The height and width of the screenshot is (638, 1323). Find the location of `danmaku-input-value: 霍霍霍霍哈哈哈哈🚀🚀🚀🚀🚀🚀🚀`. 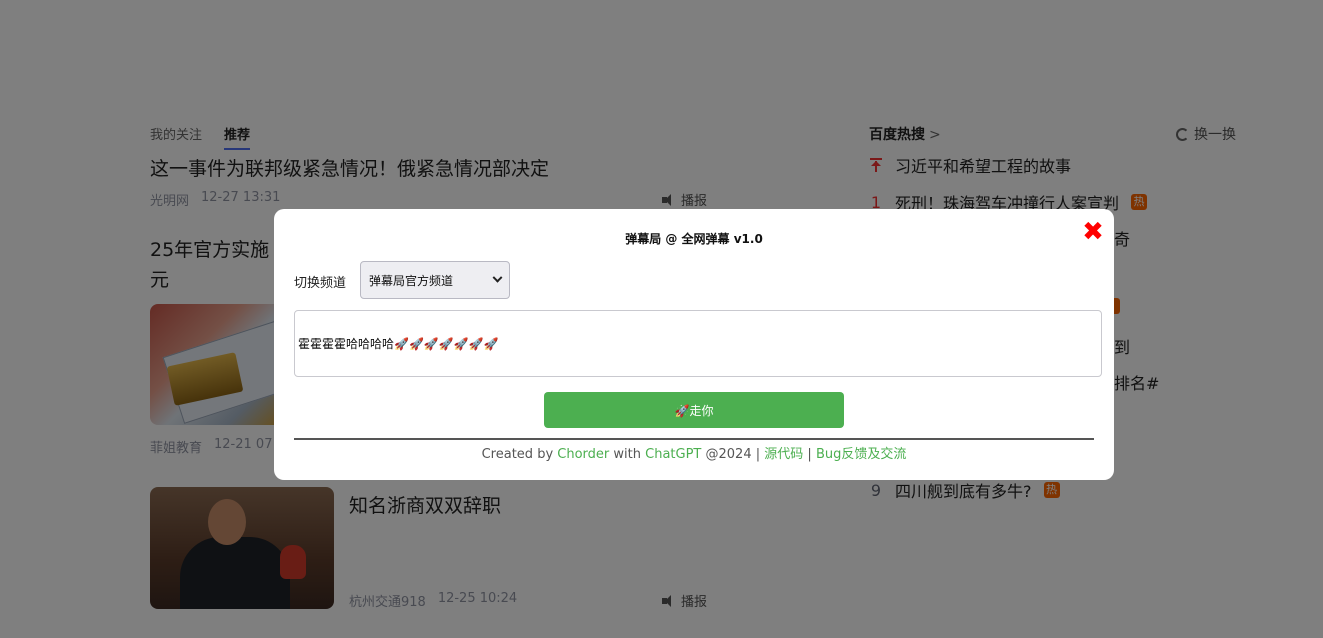

danmaku-input-value: 霍霍霍霍哈哈哈哈🚀🚀🚀🚀🚀🚀🚀 is located at coordinates (398, 344).